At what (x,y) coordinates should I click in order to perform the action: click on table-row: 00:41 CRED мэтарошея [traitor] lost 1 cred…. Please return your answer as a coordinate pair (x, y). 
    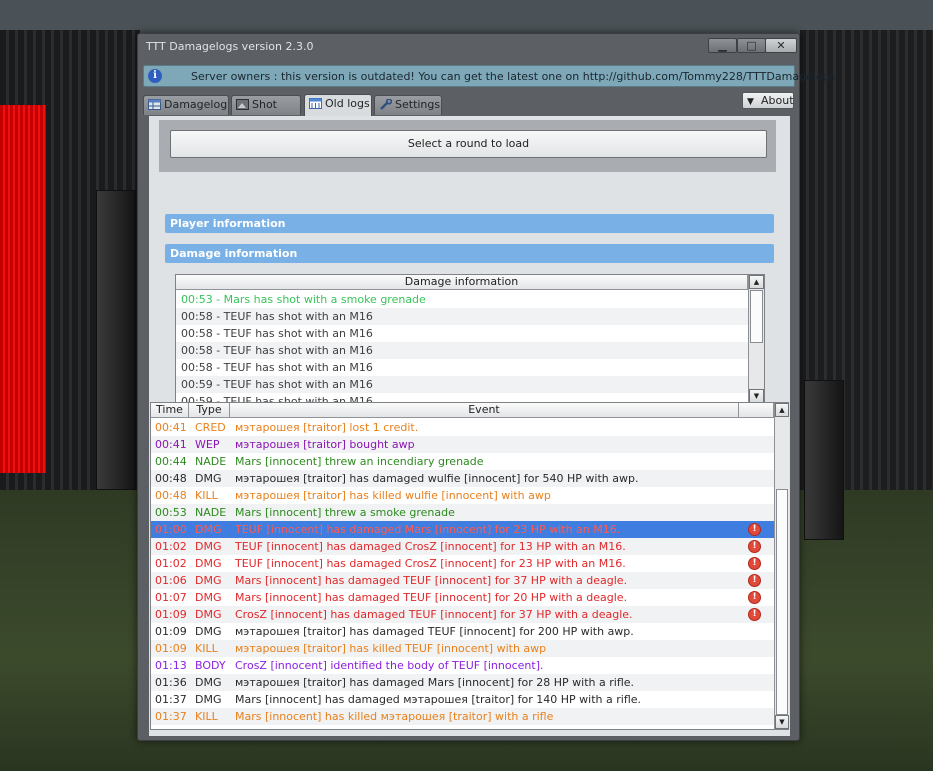
    Looking at the image, I should click on (462, 427).